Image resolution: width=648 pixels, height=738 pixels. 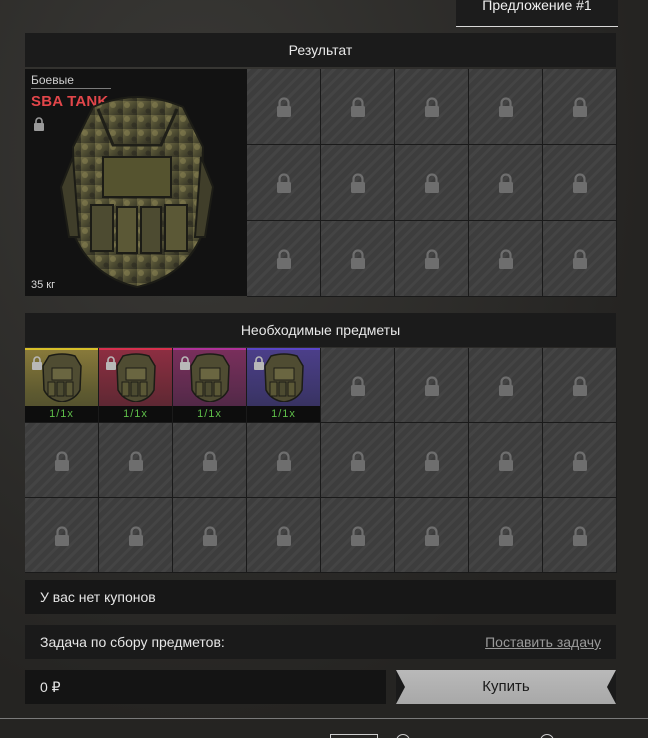 I want to click on result-header: Результат, so click(x=320, y=50).